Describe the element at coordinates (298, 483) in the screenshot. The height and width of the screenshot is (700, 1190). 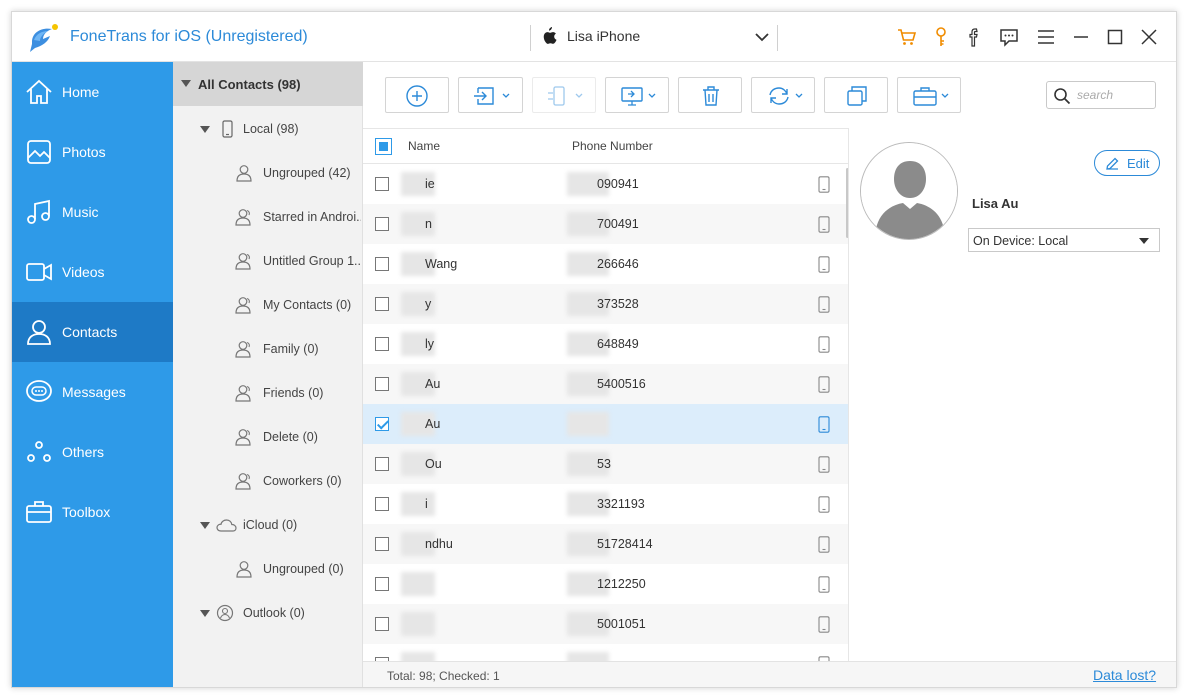
I see `group-coworkers: Coworkers (0)` at that location.